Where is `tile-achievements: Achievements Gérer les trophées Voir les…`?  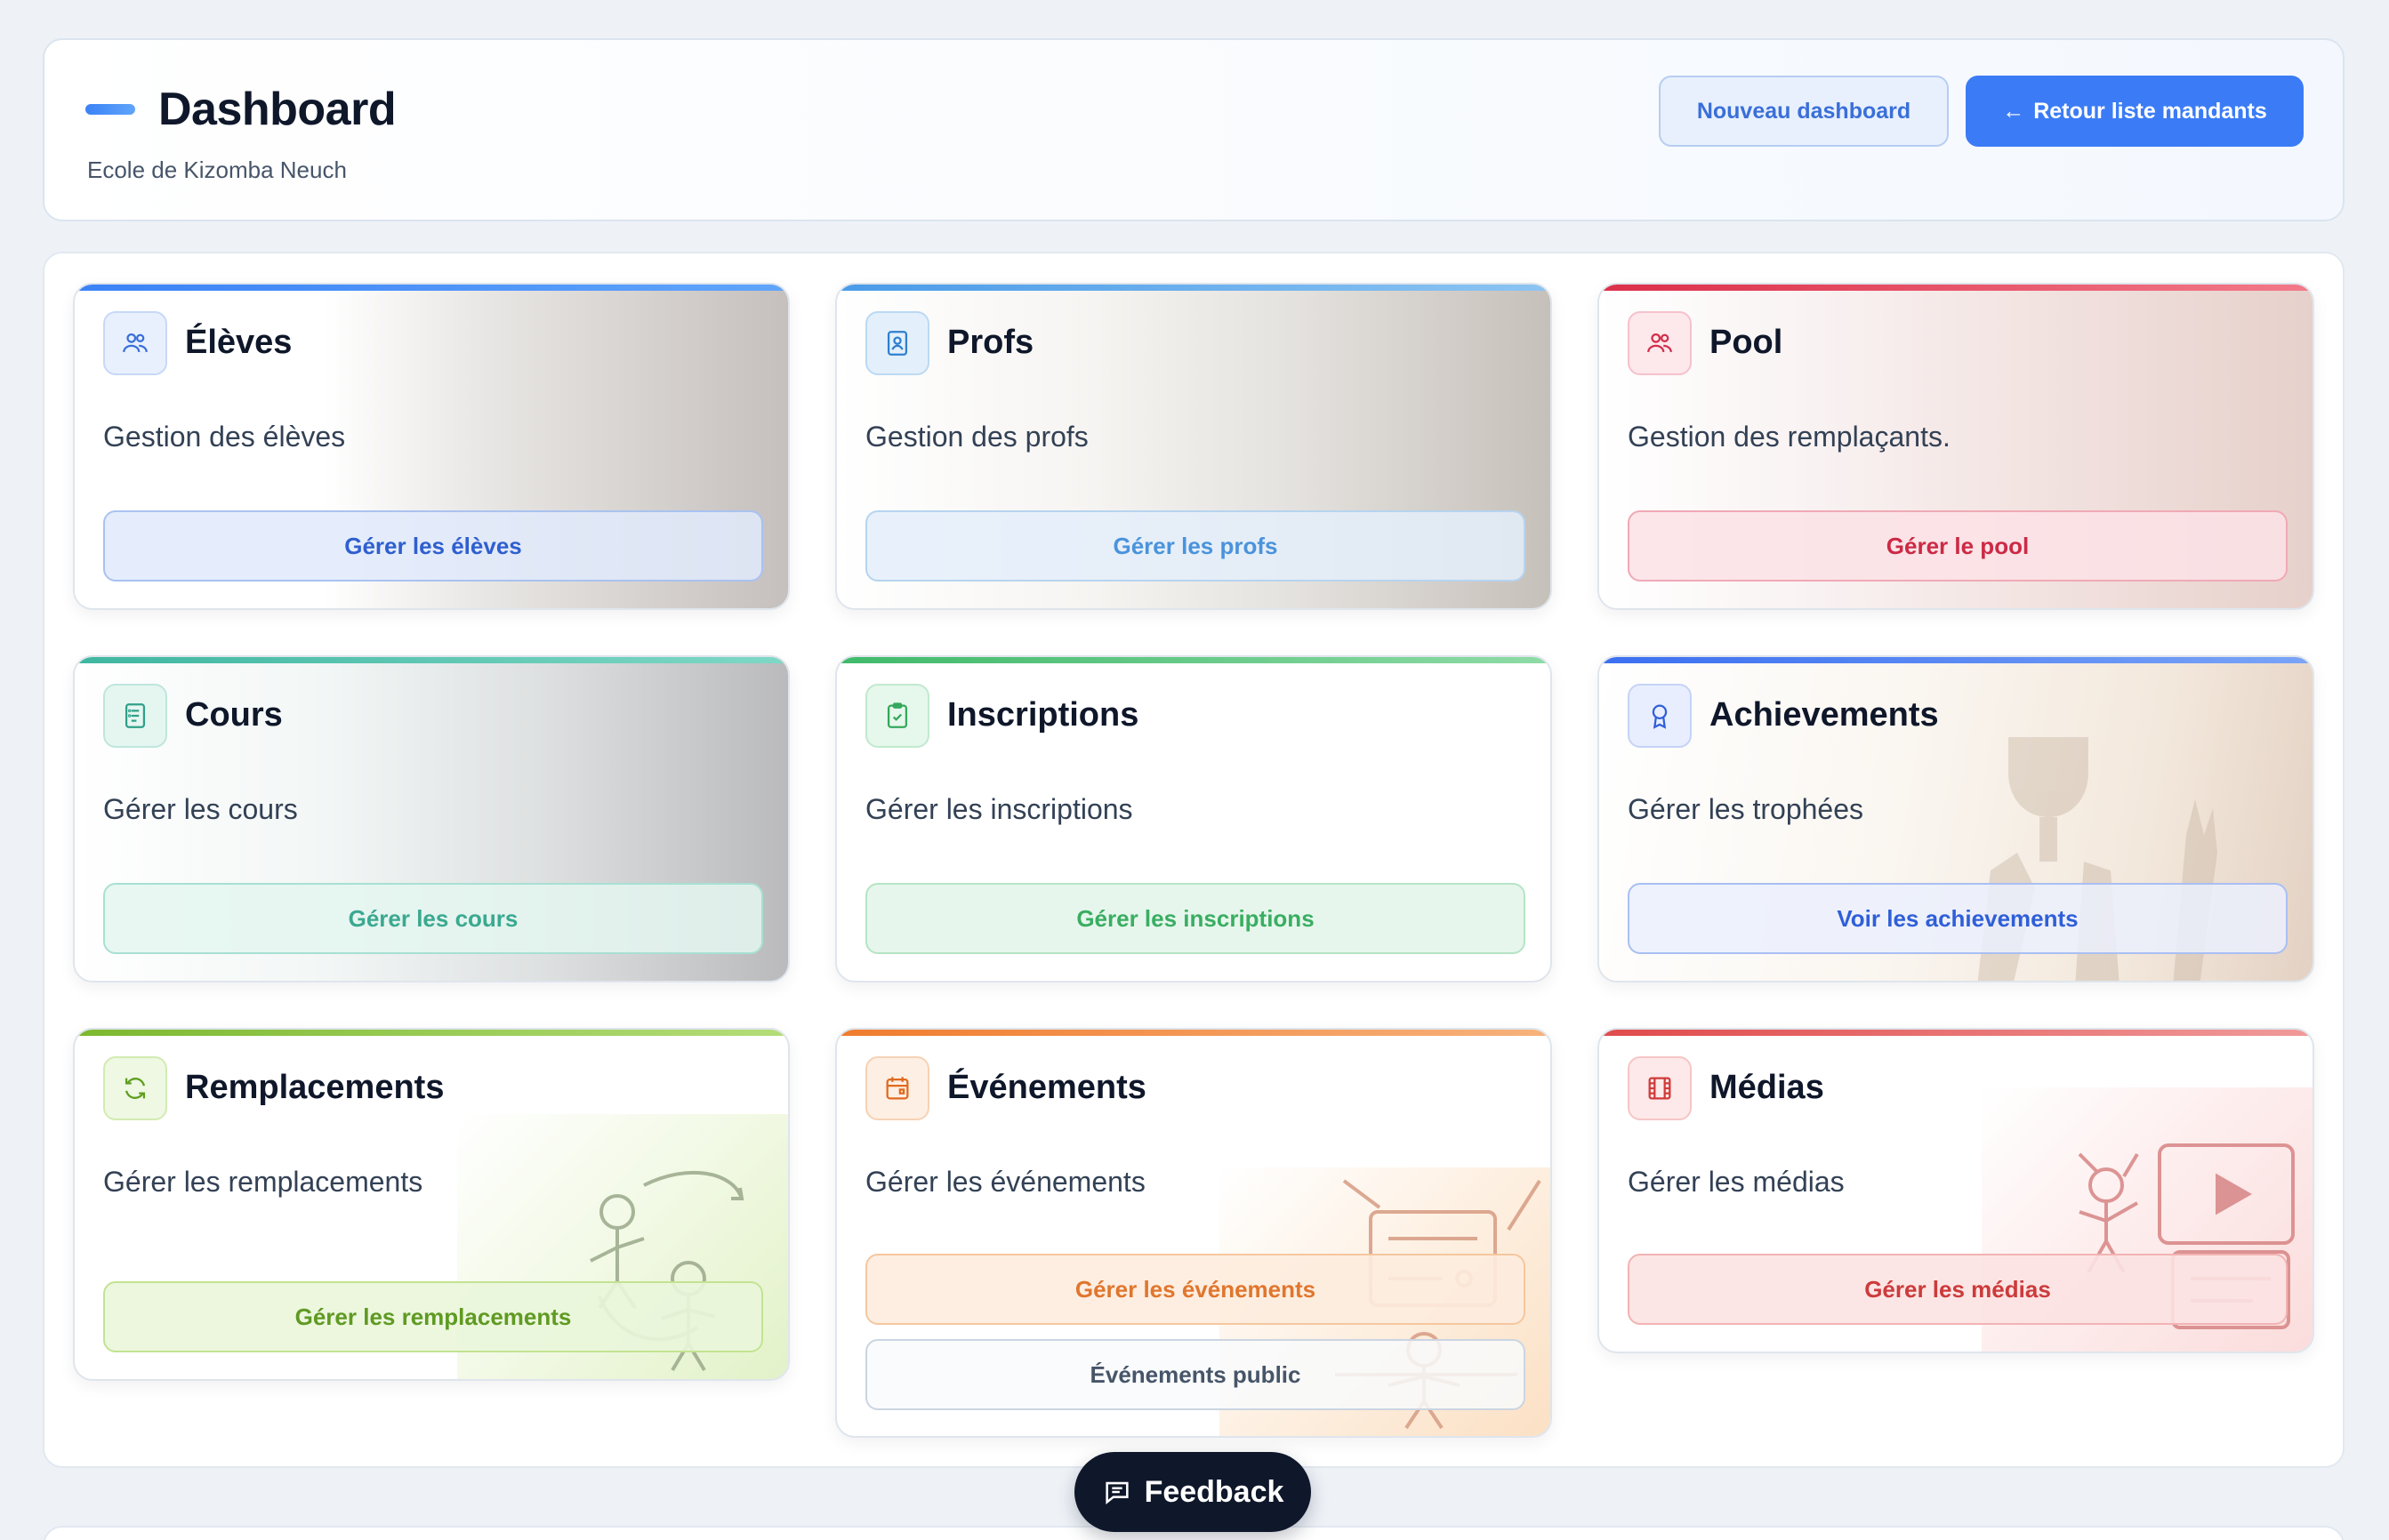 tile-achievements: Achievements Gérer les trophées Voir les… is located at coordinates (1955, 819).